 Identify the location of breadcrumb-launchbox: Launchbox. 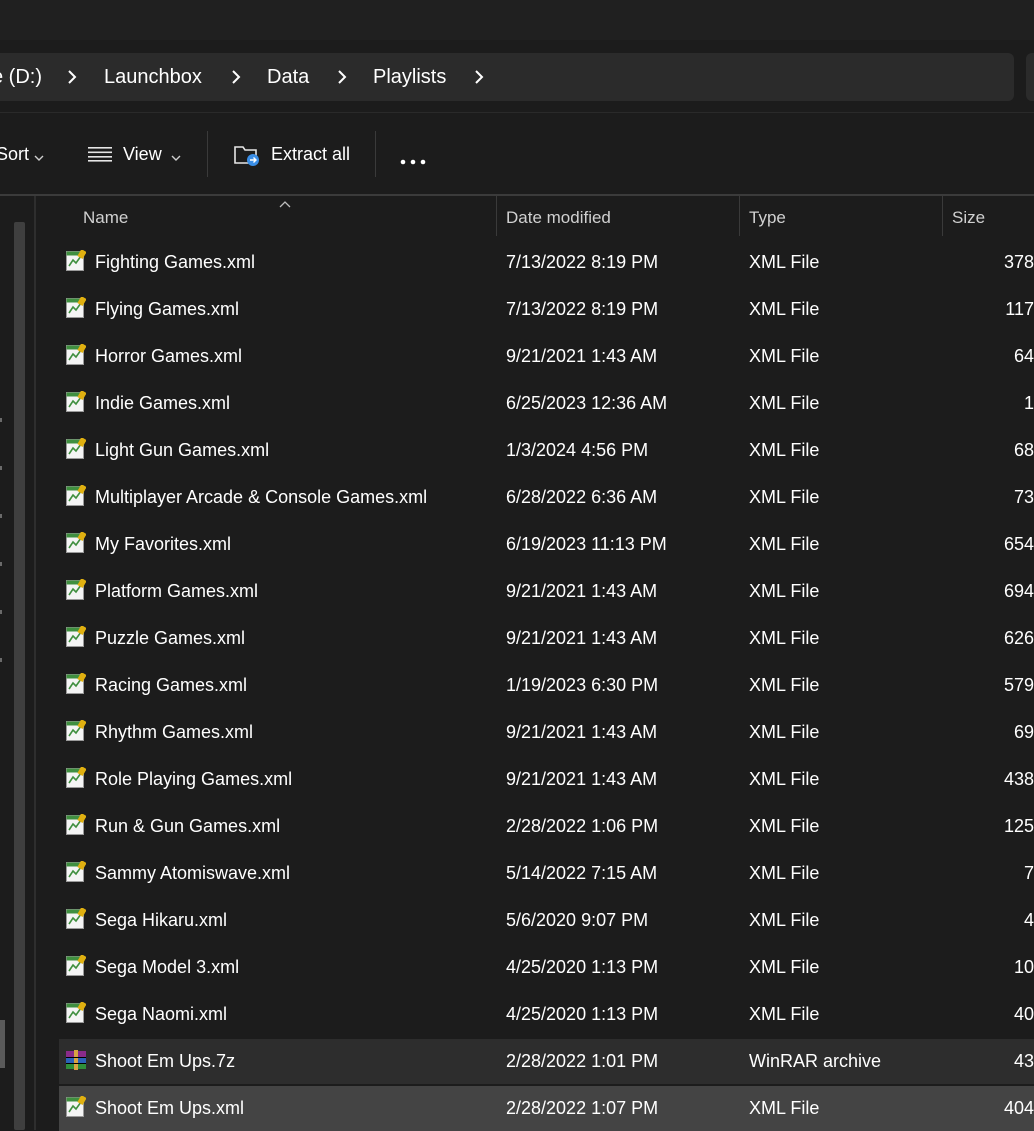
(153, 77).